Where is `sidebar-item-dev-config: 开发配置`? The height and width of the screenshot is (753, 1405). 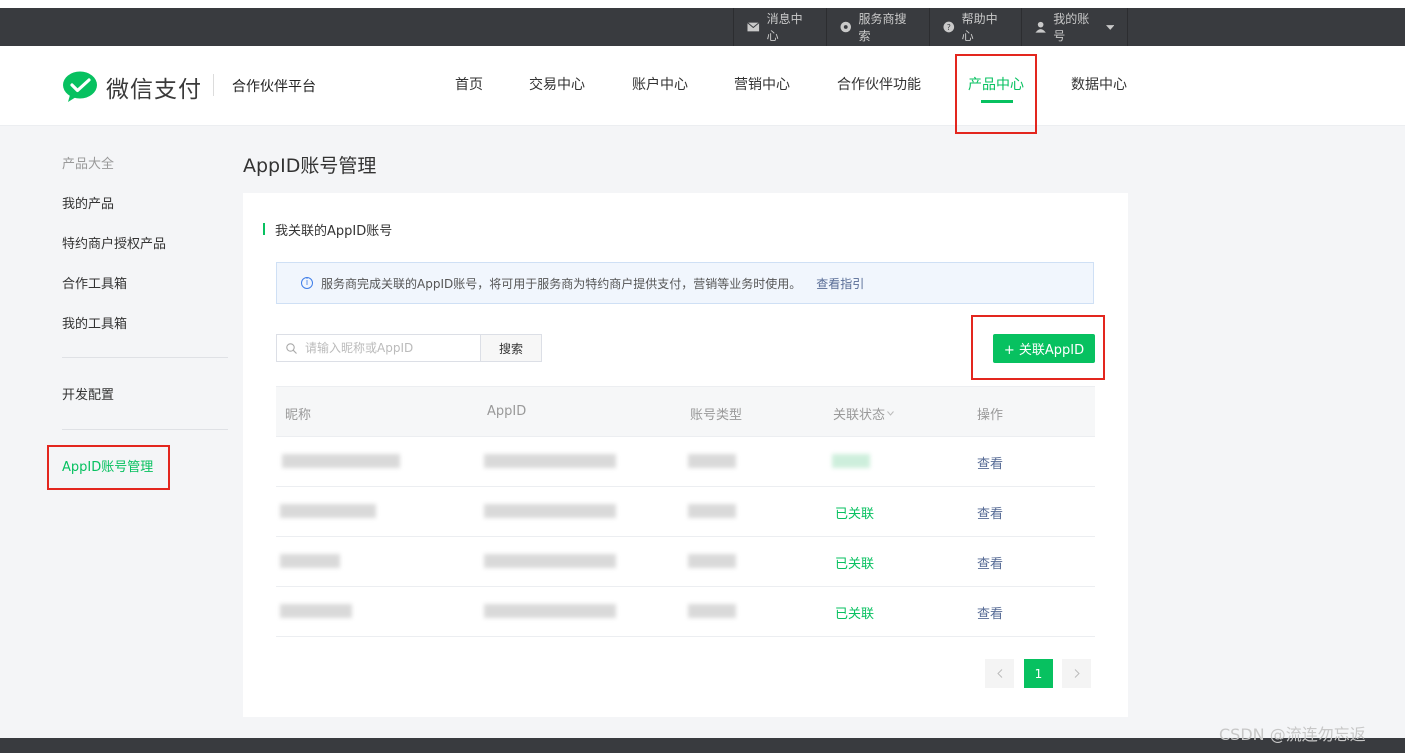
sidebar-item-dev-config: 开发配置 is located at coordinates (88, 393).